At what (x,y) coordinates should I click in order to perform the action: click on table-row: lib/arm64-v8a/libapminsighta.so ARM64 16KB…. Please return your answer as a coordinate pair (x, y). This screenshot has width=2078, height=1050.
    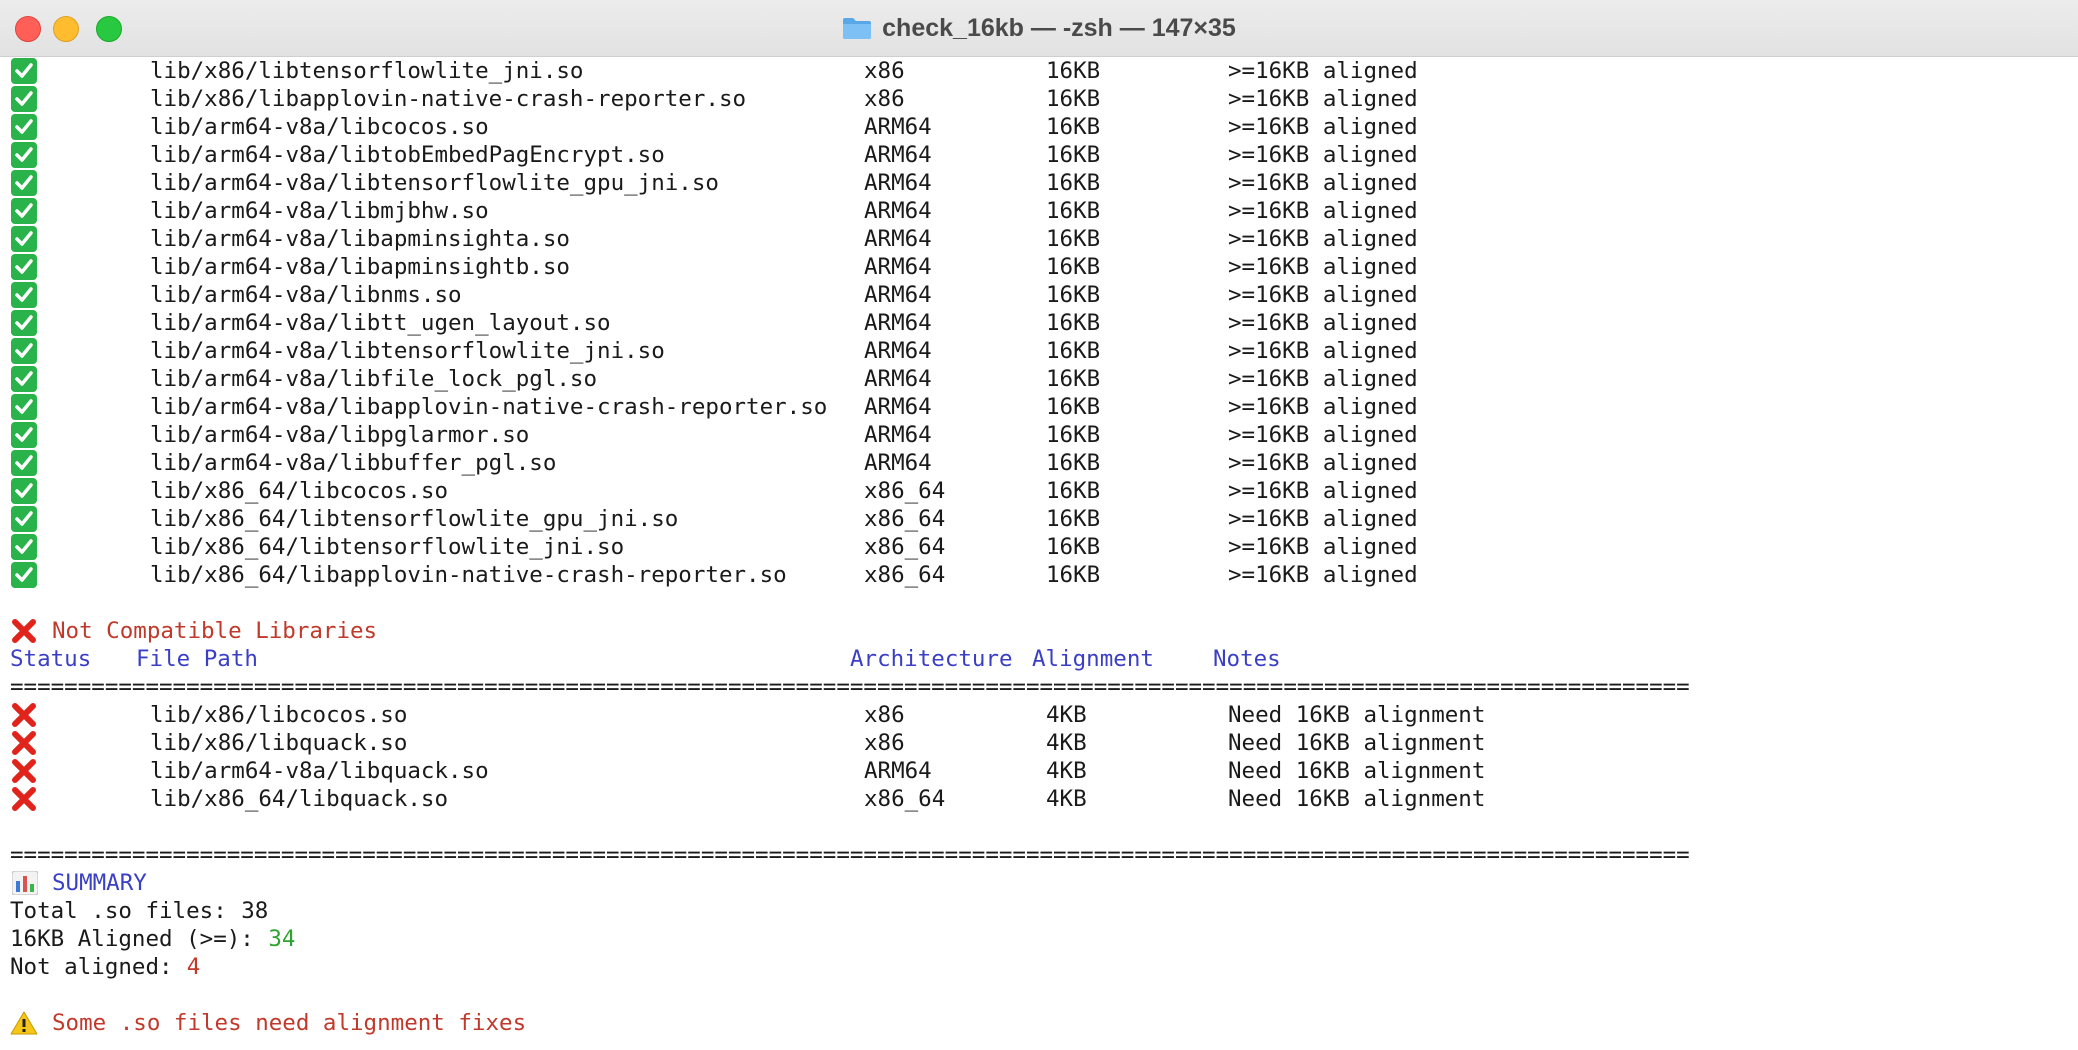
    Looking at the image, I should click on (1039, 239).